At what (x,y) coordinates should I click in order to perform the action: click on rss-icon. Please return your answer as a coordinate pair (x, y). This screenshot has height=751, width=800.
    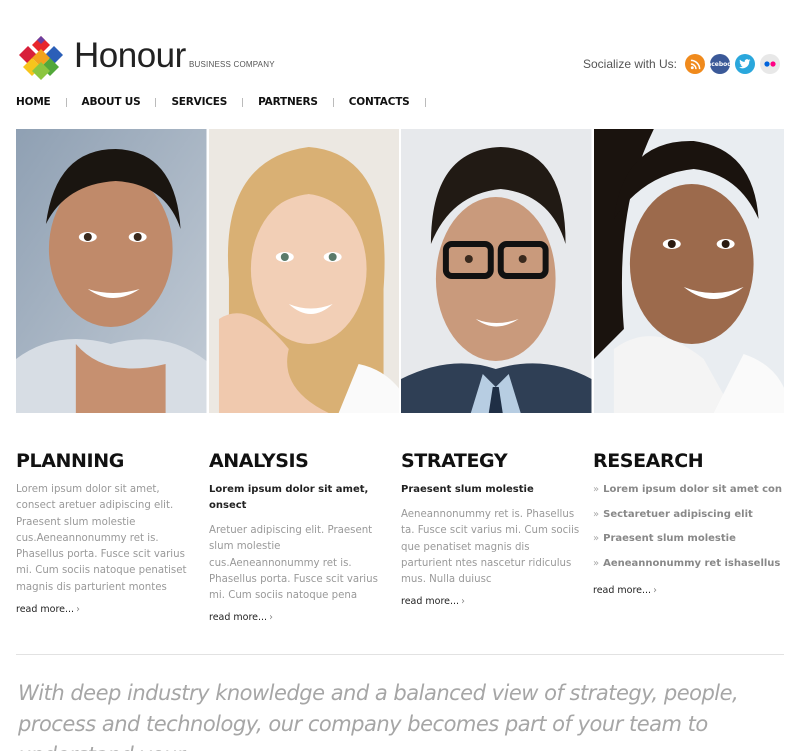
    Looking at the image, I should click on (695, 64).